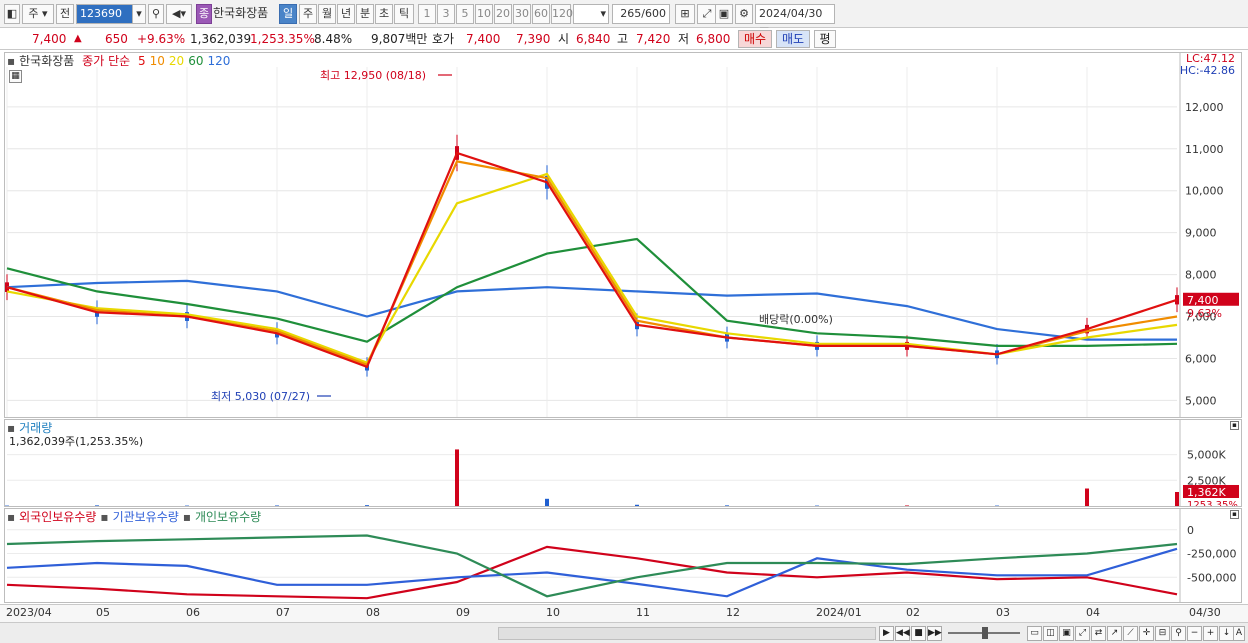 The image size is (1248, 643). I want to click on period-second: 초, so click(384, 14).